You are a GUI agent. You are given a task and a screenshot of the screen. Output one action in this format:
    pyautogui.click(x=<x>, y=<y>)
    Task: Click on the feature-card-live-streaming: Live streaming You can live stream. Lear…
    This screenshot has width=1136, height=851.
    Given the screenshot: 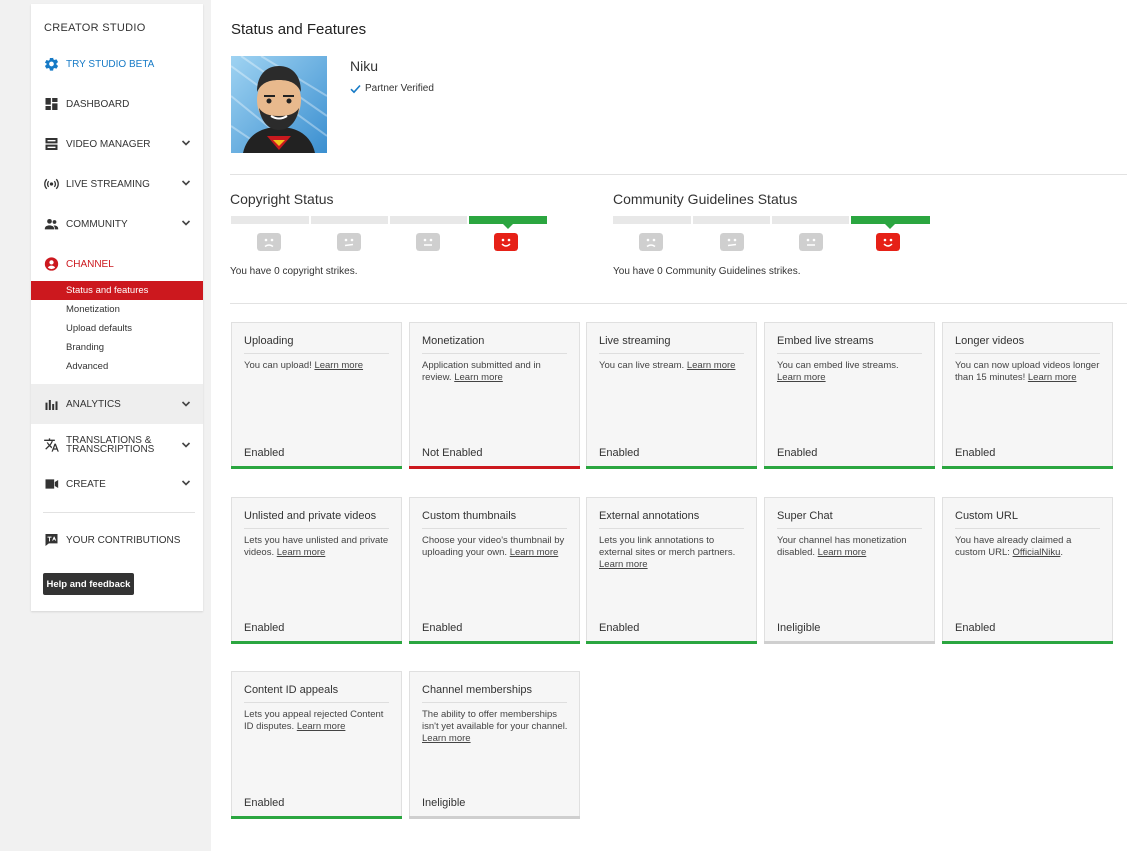 What is the action you would take?
    pyautogui.click(x=671, y=395)
    